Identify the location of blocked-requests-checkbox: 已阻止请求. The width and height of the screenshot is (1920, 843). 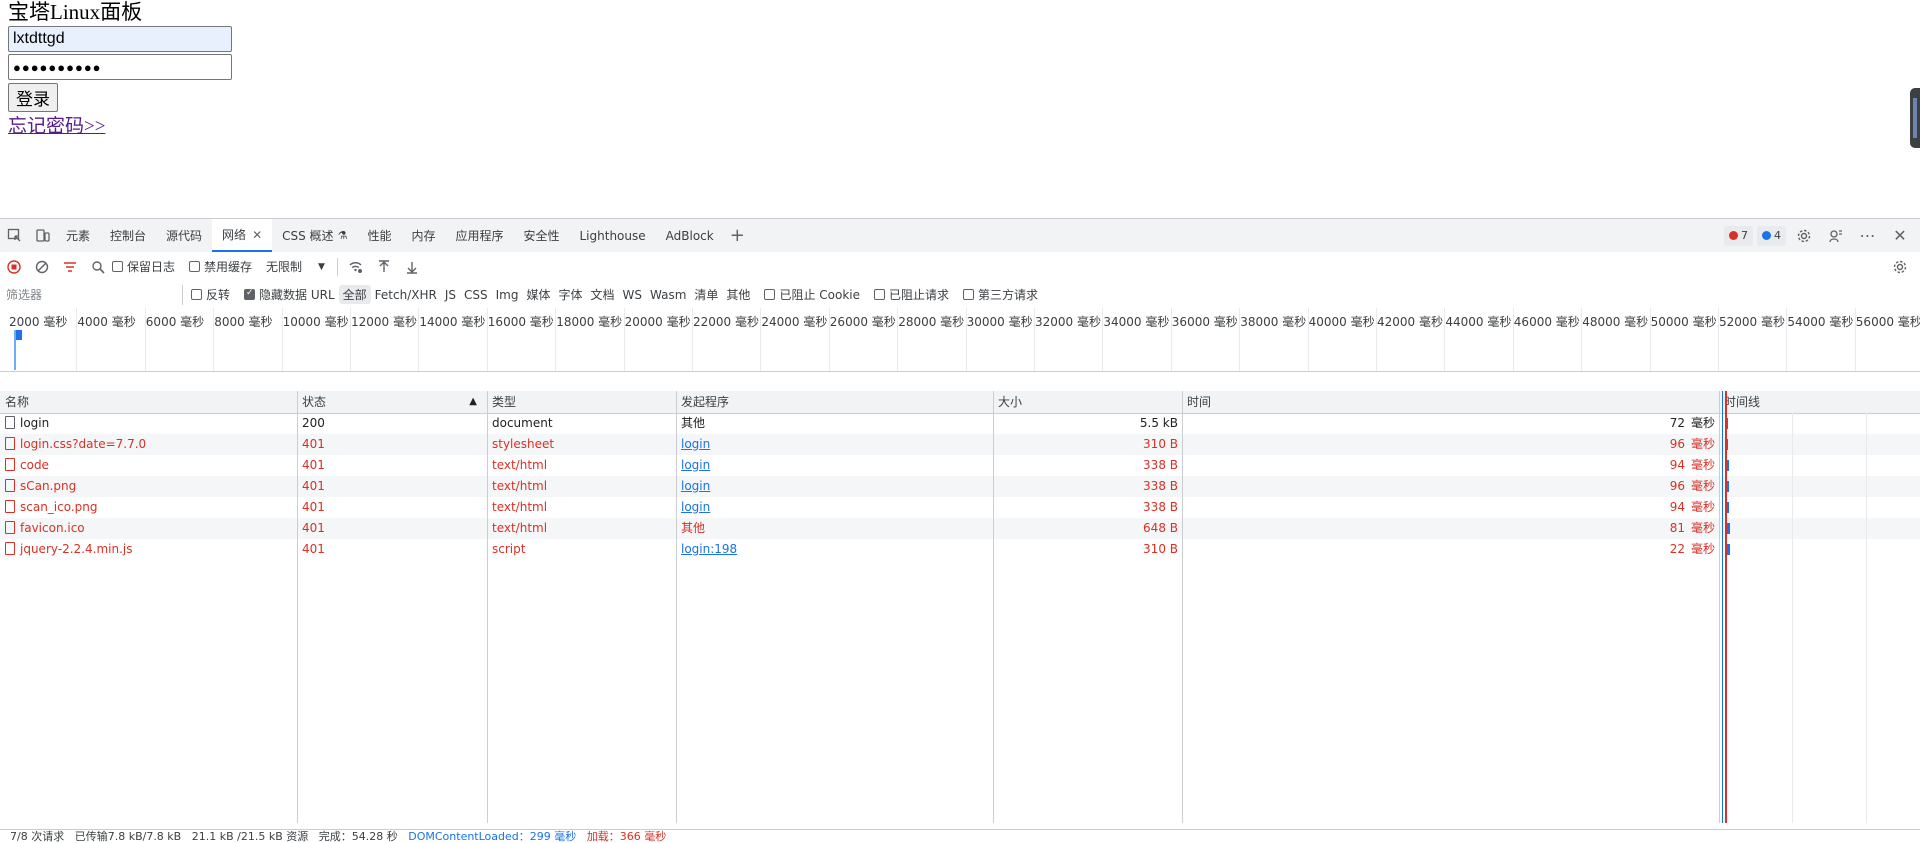
(911, 294).